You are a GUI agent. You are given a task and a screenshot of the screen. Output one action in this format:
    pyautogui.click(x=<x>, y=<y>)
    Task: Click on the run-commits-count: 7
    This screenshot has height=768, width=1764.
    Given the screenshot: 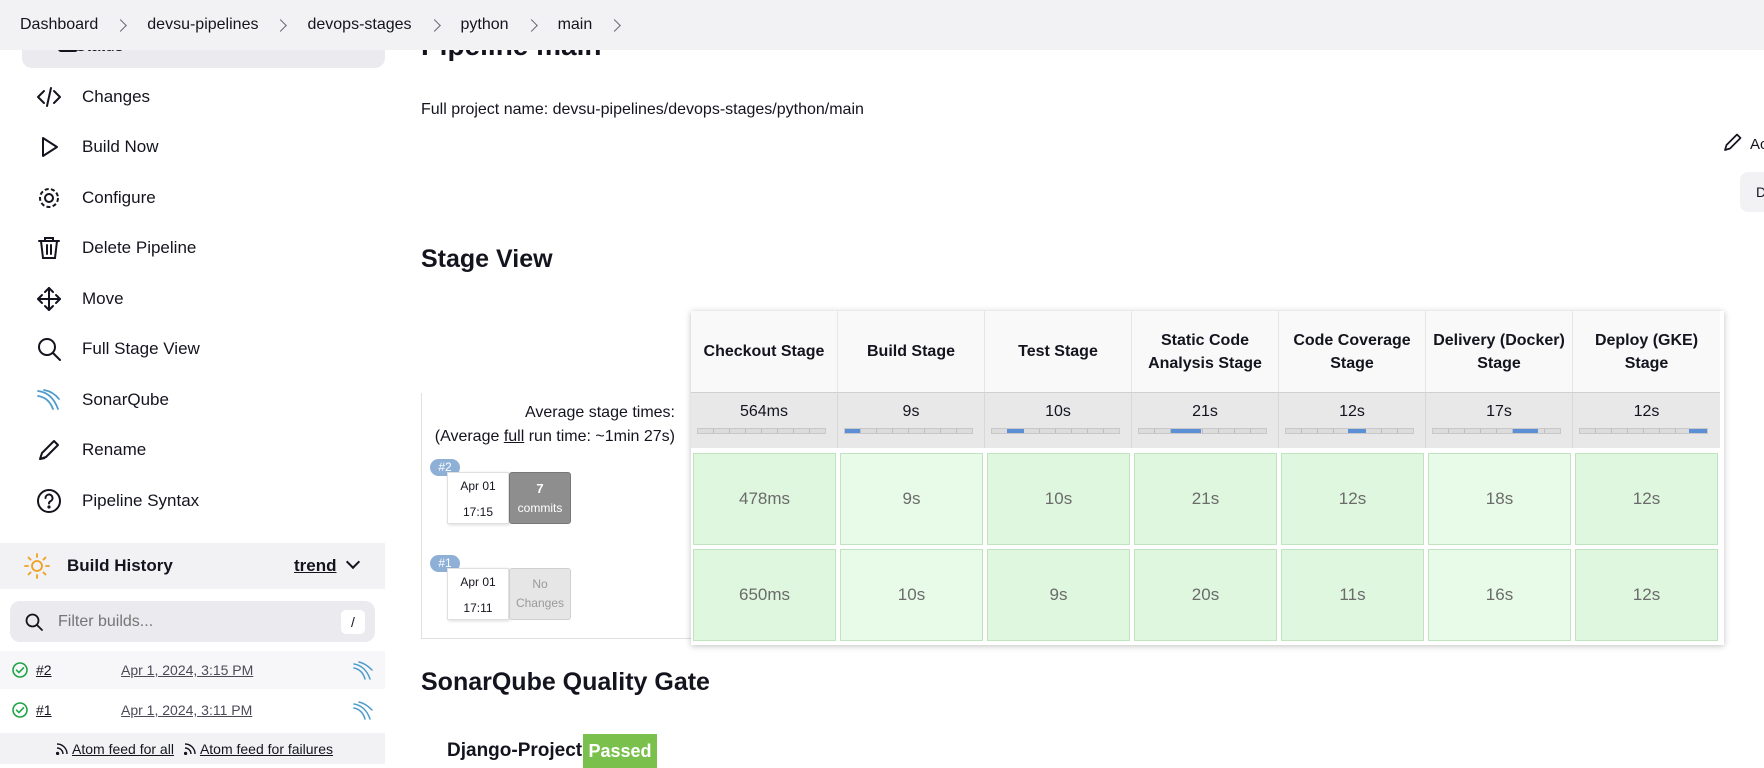 What is the action you would take?
    pyautogui.click(x=540, y=488)
    